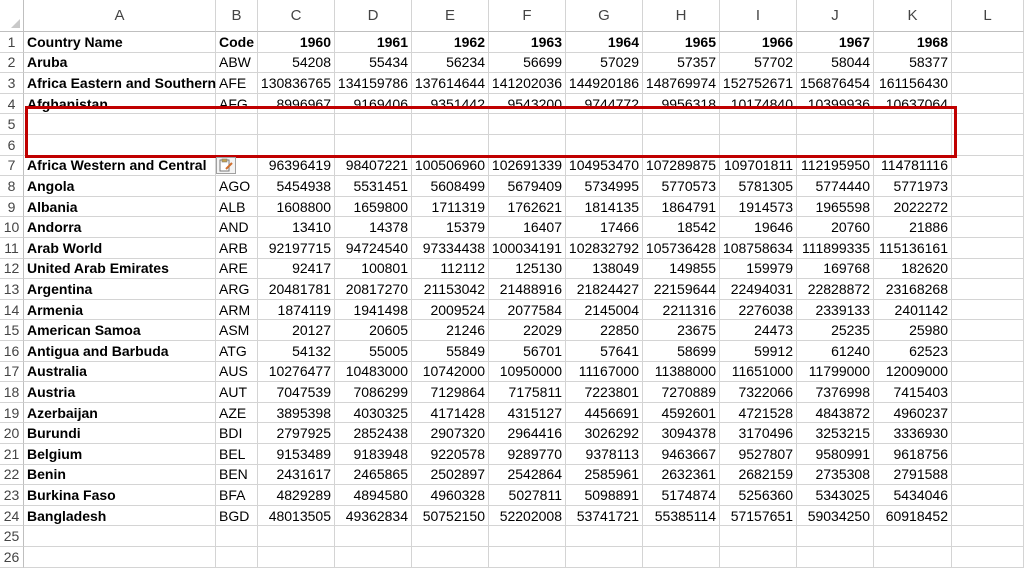  I want to click on cell-value: 14378, so click(373, 227).